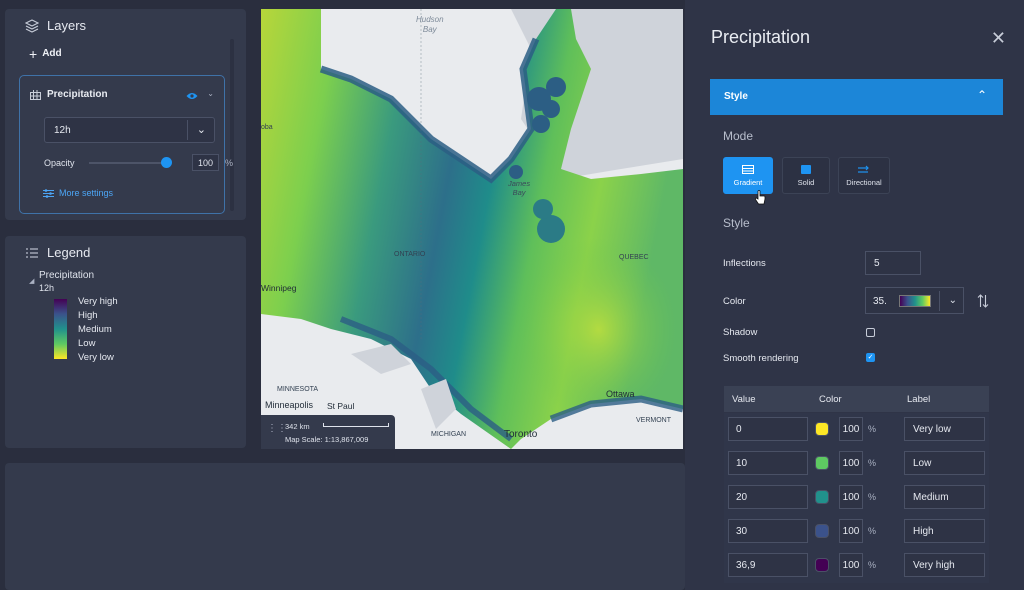 This screenshot has width=1024, height=590. I want to click on color-label: Color, so click(734, 301).